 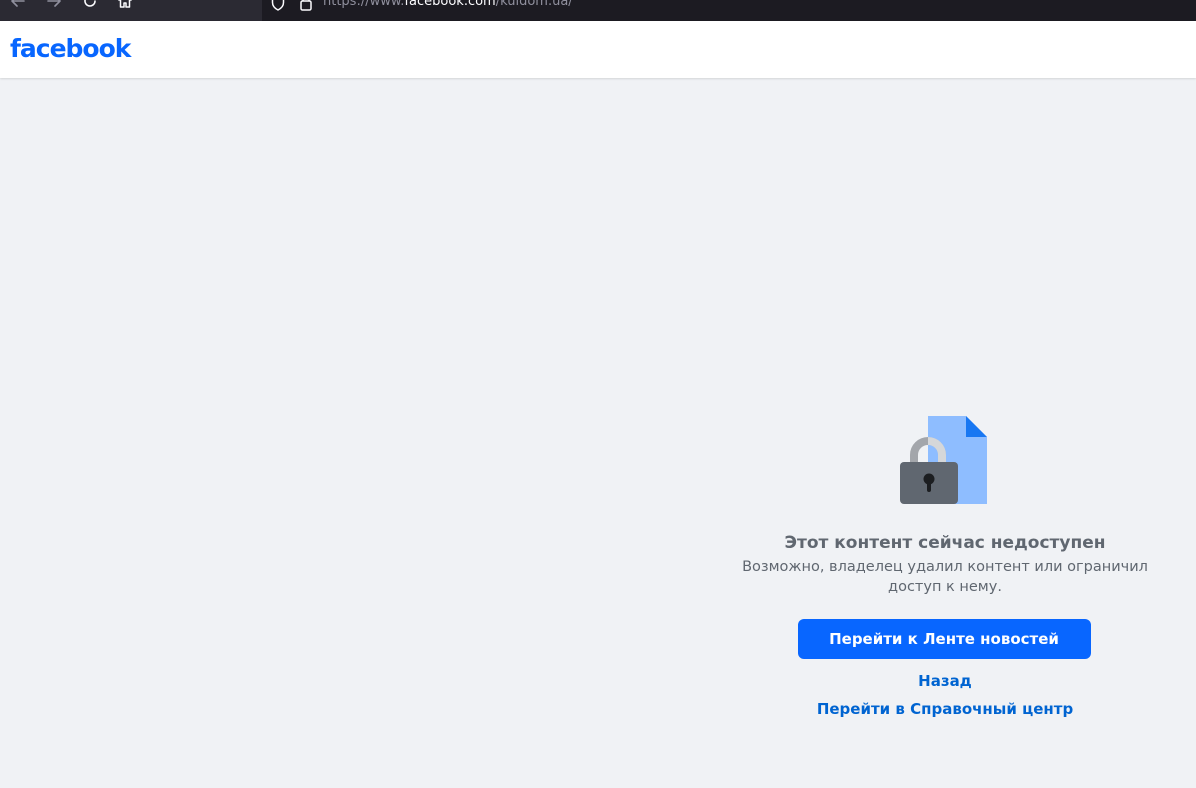 I want to click on back-button, so click(x=18, y=7).